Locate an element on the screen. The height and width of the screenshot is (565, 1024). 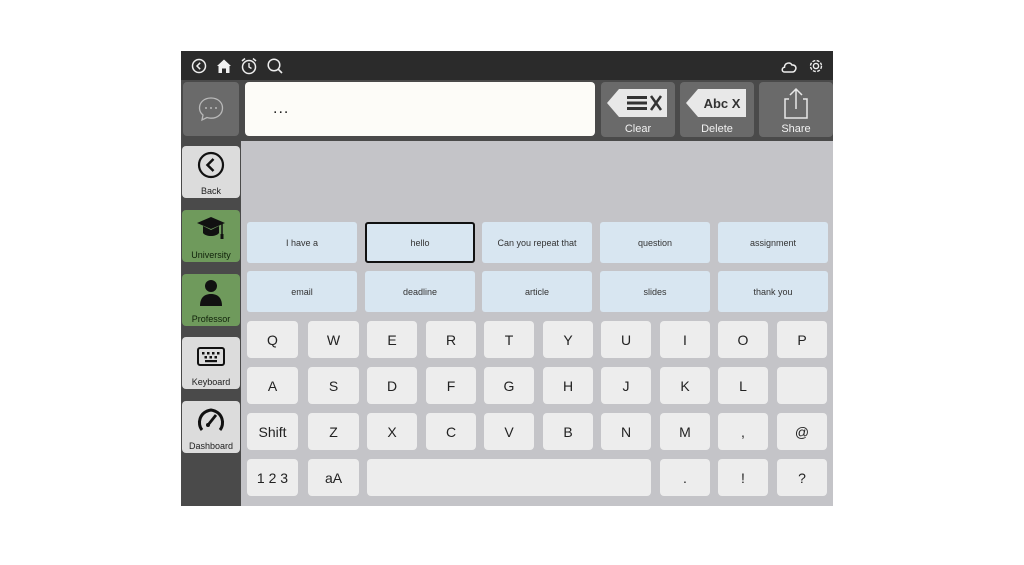
speech-bubble-icon is located at coordinates (211, 109).